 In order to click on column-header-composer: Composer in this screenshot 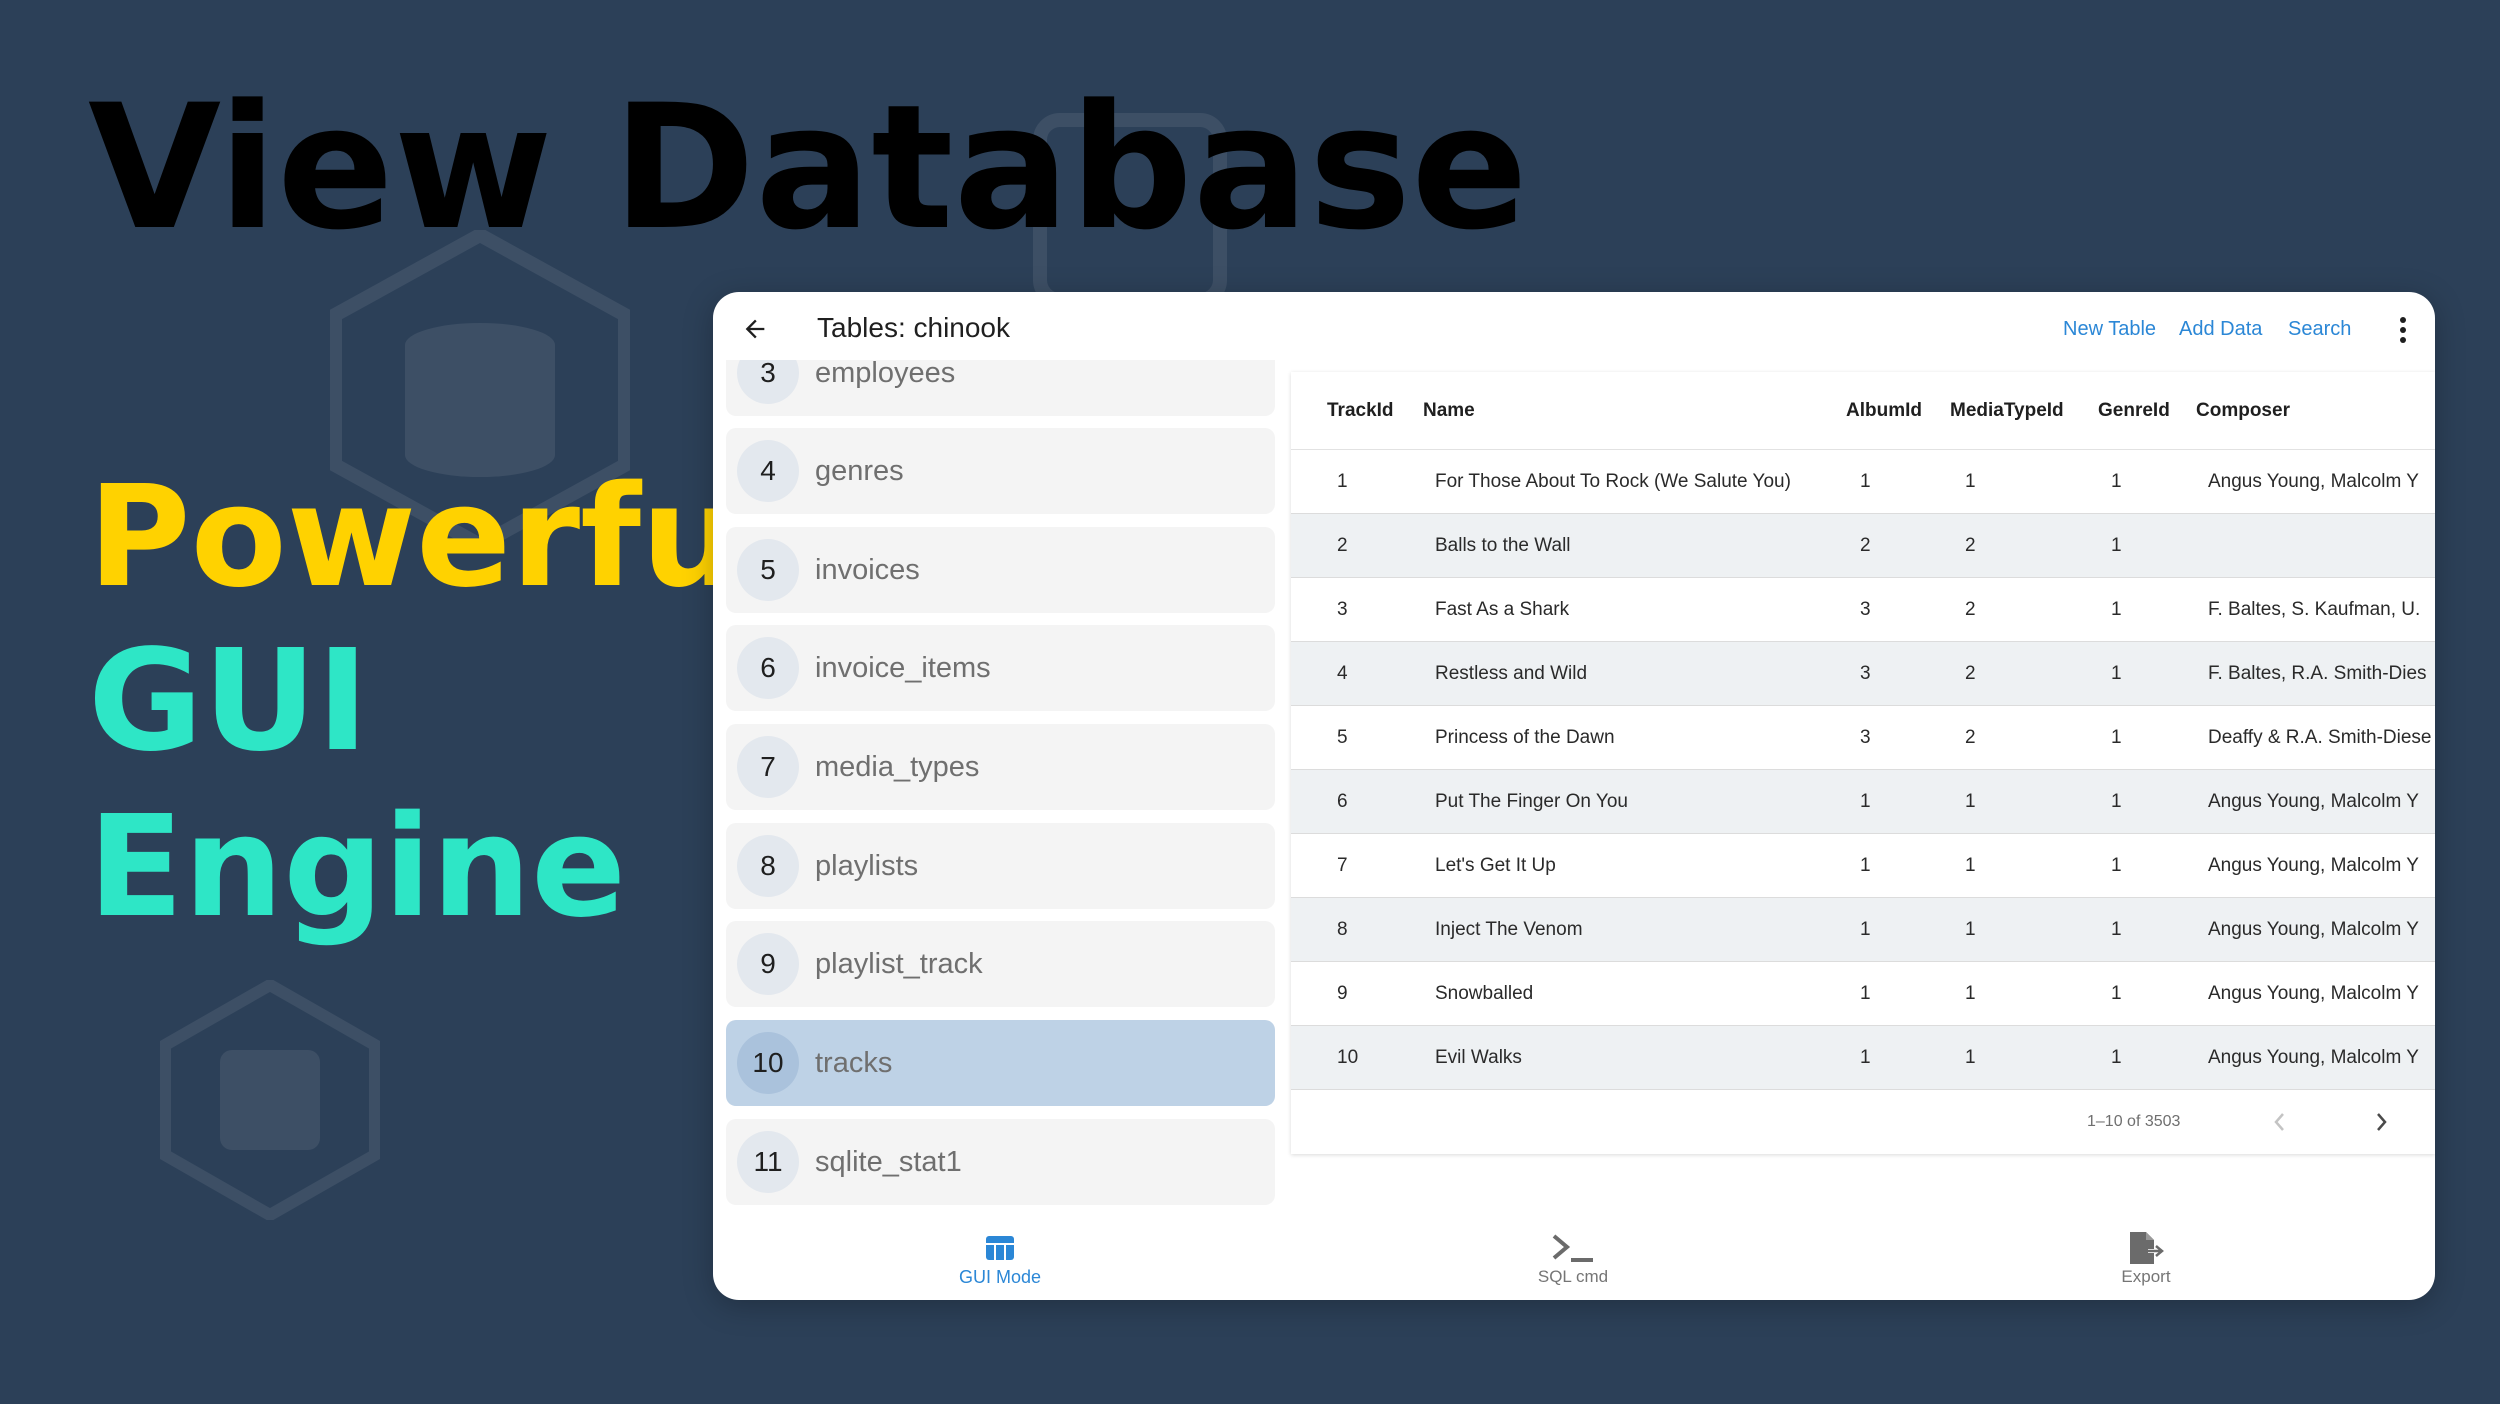, I will do `click(2243, 411)`.